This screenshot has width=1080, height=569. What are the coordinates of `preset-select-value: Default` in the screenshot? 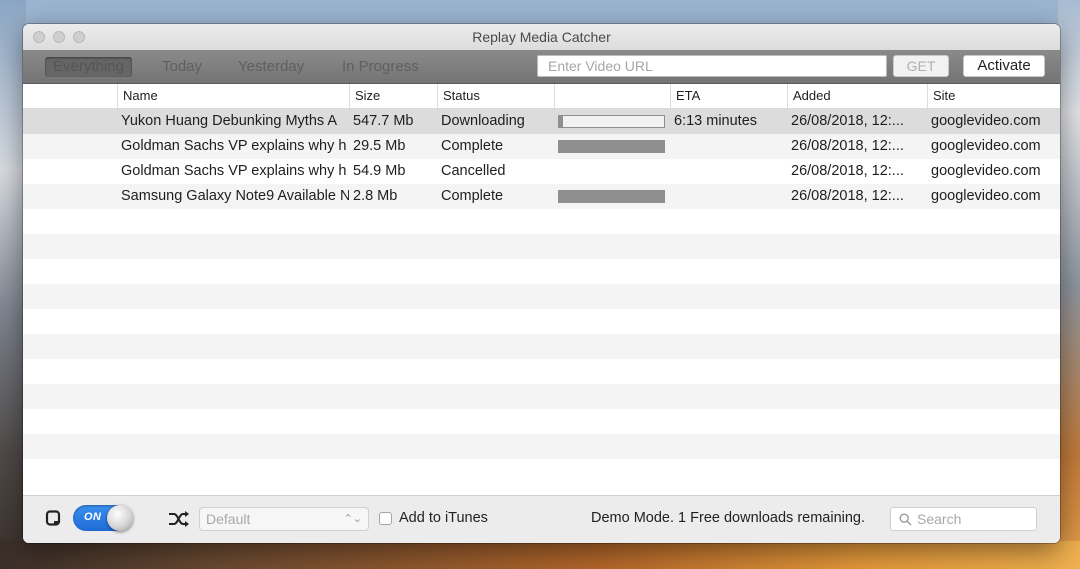 It's located at (228, 519).